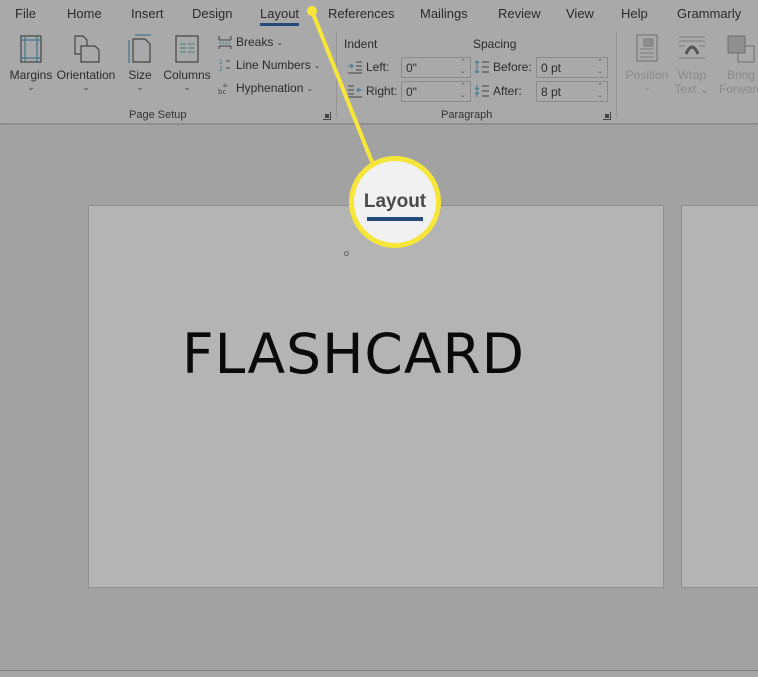 Image resolution: width=758 pixels, height=677 pixels. I want to click on margins-icon, so click(31, 49).